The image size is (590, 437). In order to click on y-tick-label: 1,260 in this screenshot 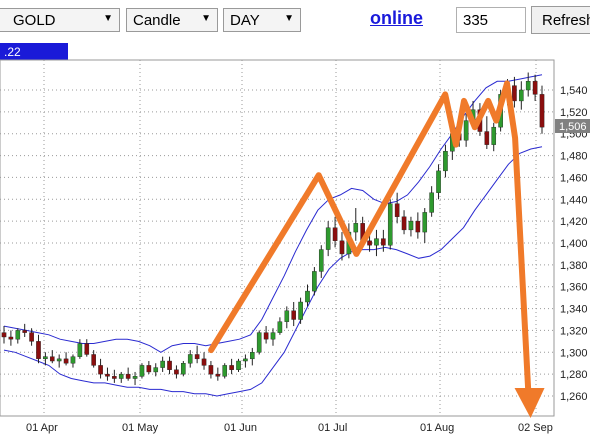, I will do `click(574, 397)`.